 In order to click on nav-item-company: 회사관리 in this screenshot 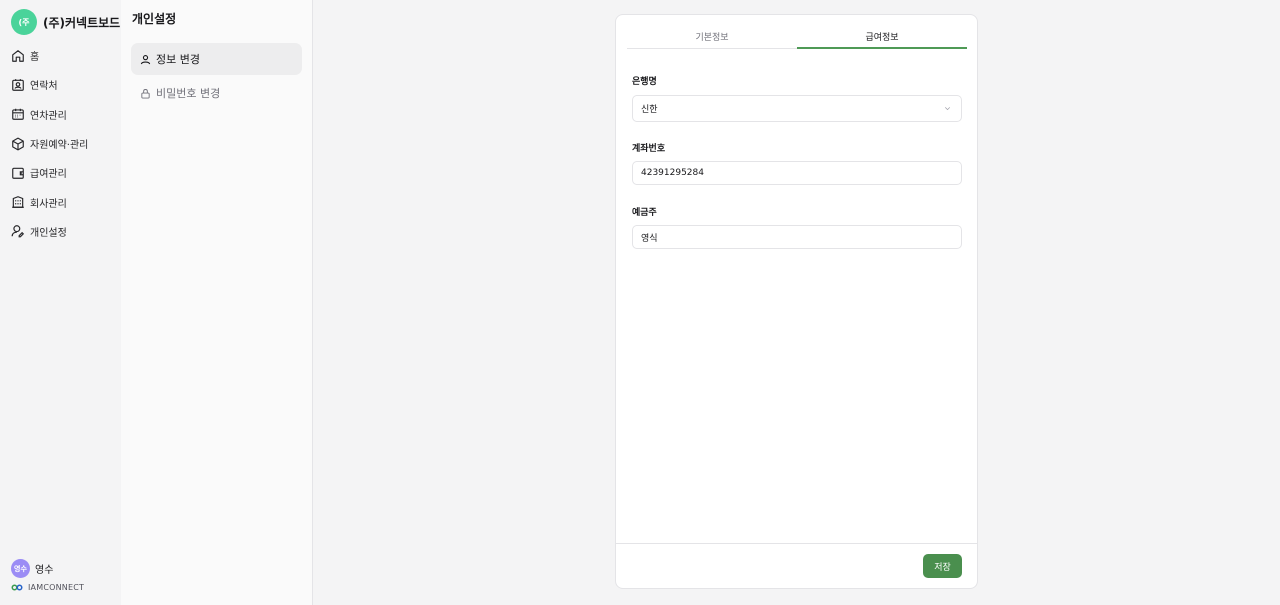, I will do `click(60, 201)`.